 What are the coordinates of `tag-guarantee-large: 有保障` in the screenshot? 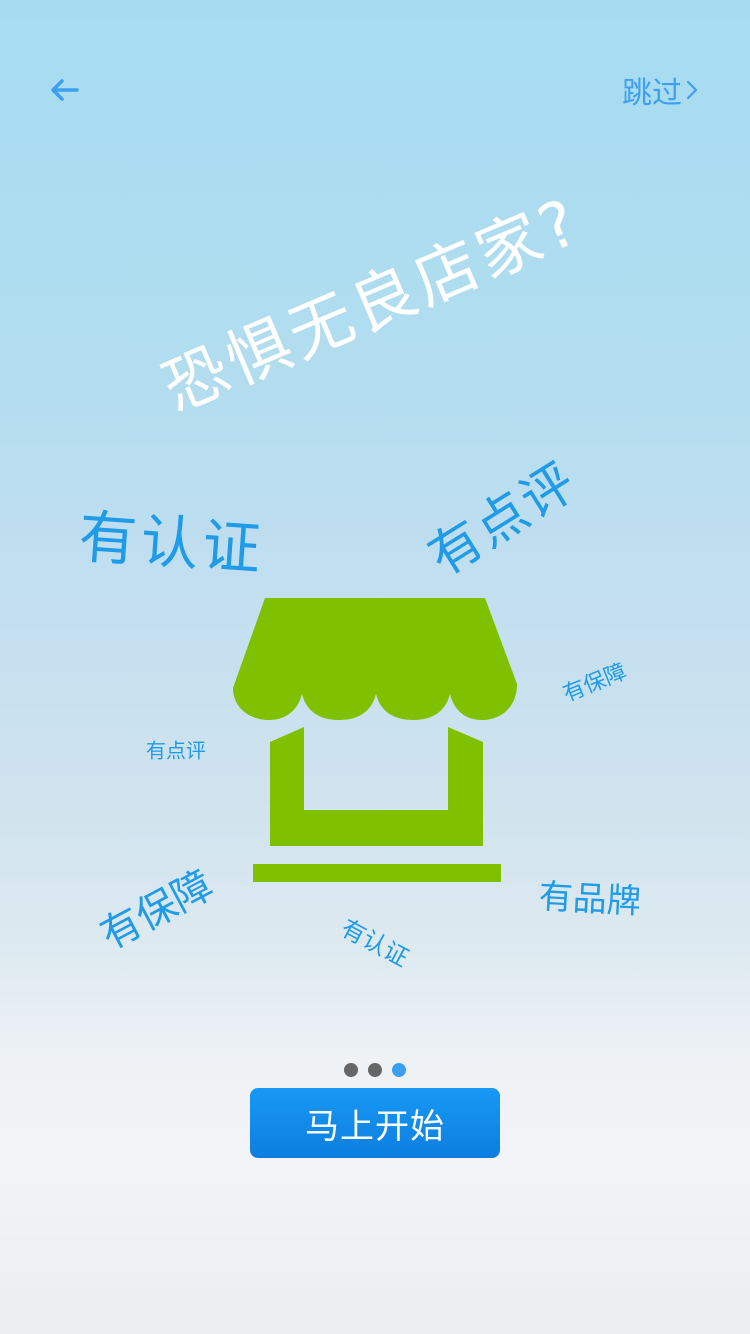 It's located at (157, 911).